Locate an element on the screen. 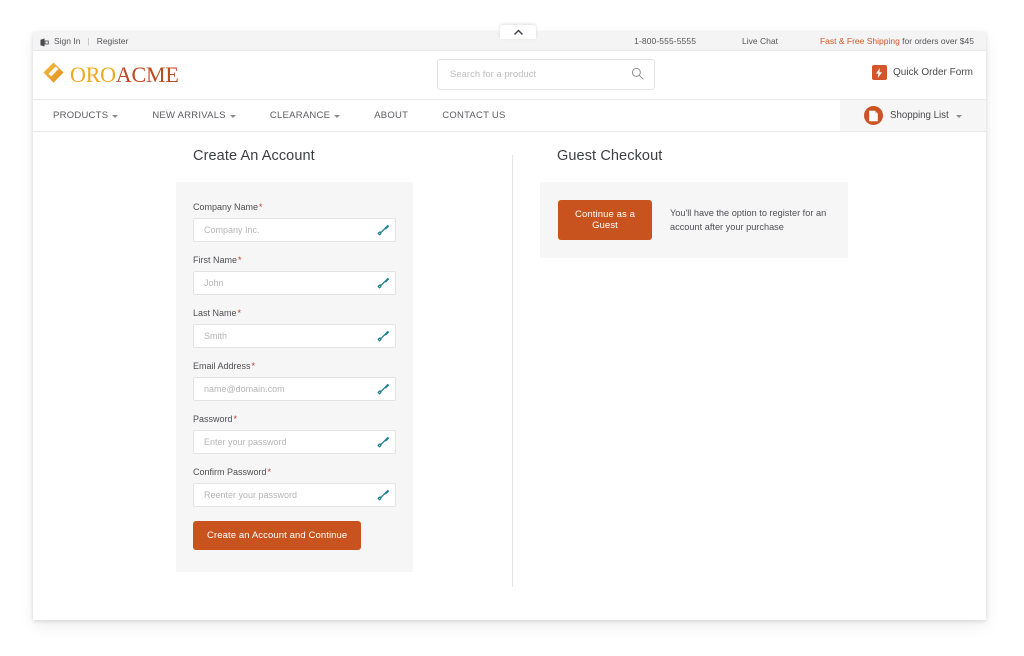  field-company-name: Company Name* is located at coordinates (294, 222).